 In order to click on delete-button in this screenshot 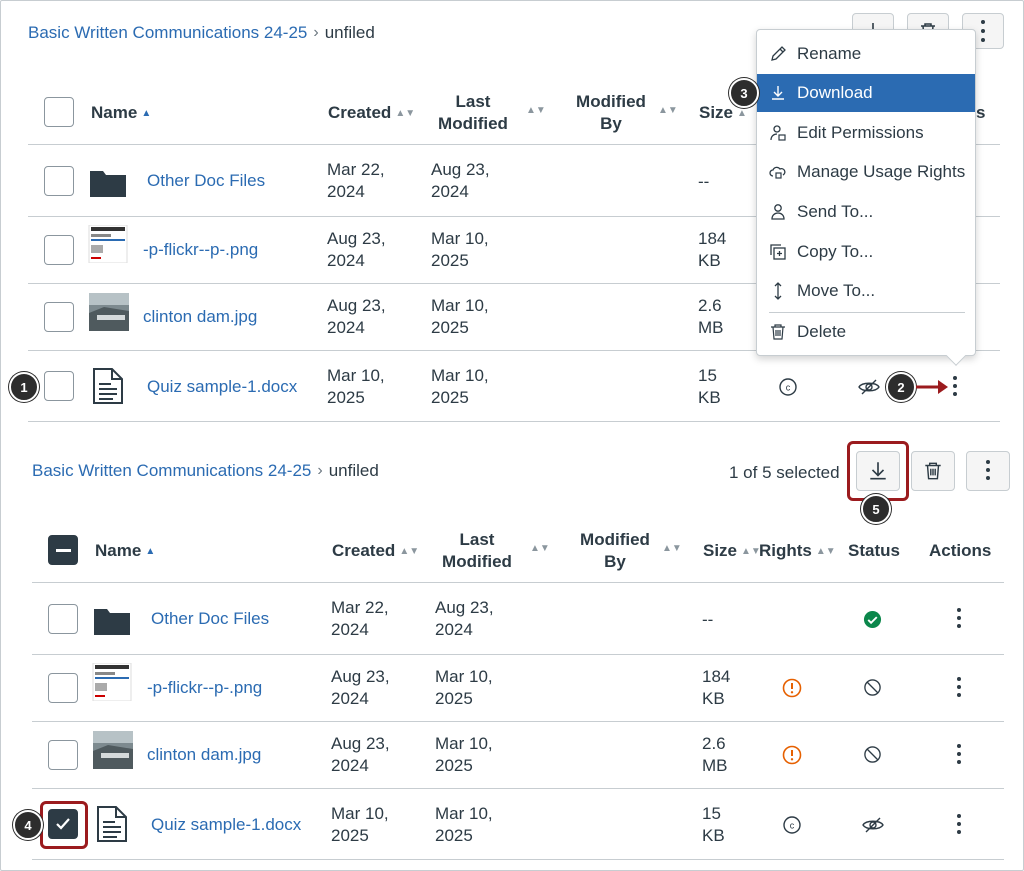, I will do `click(933, 471)`.